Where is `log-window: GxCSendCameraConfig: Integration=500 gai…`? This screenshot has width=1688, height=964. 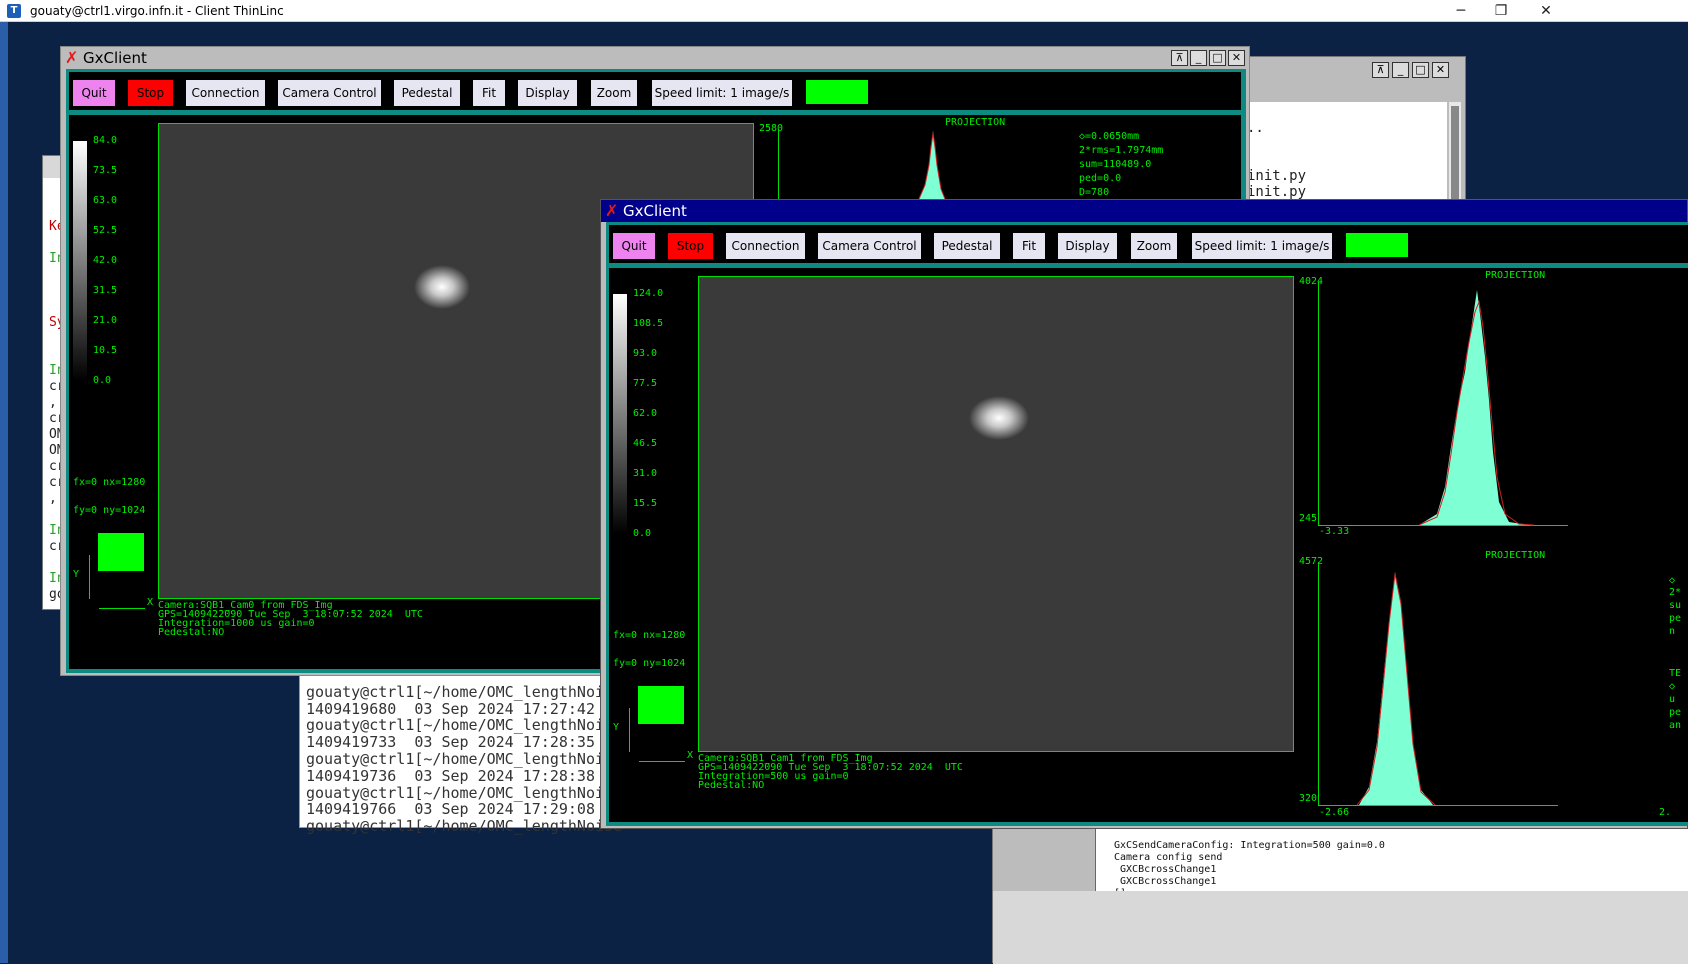
log-window: GxCSendCameraConfig: Integration=500 gai… is located at coordinates (1340, 892).